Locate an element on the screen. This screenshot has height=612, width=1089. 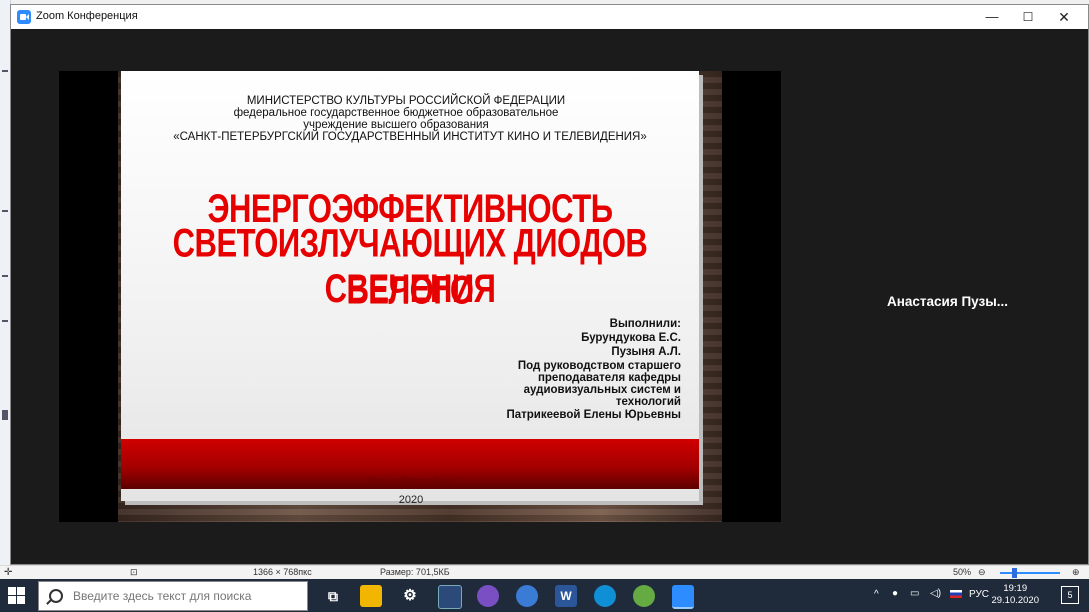
zoom-taskbar-icon is located at coordinates (683, 597).